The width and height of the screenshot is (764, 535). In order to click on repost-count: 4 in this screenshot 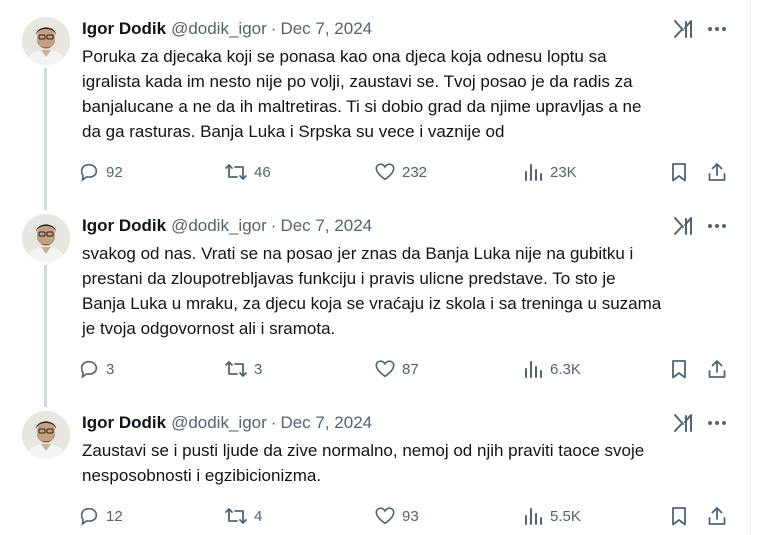, I will do `click(258, 516)`.